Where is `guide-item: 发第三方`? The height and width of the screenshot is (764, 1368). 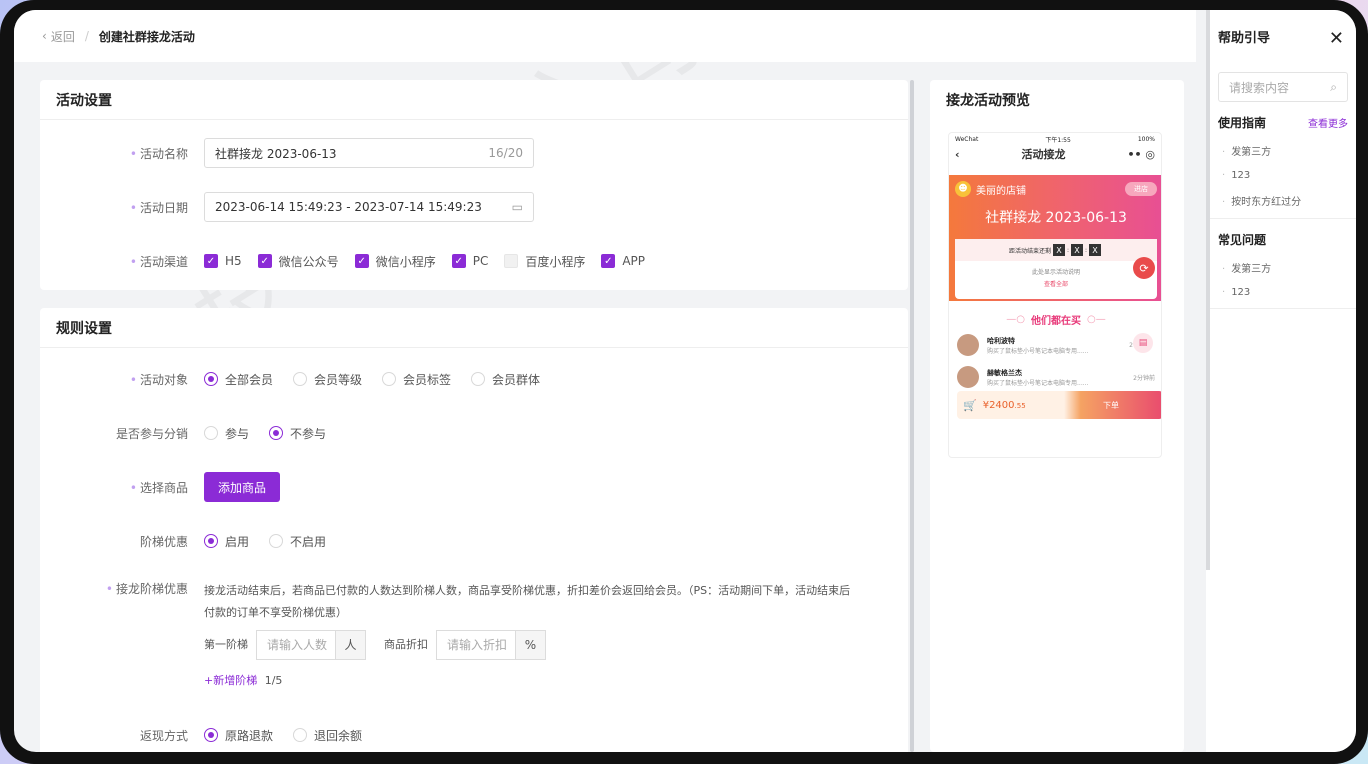 guide-item: 发第三方 is located at coordinates (1283, 150).